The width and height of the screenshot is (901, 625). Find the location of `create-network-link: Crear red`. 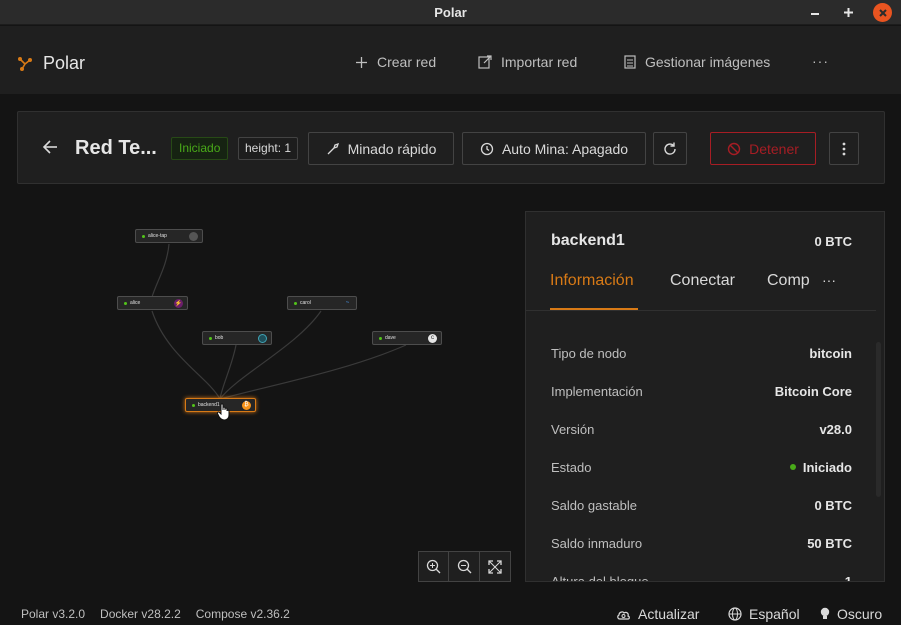

create-network-link: Crear red is located at coordinates (395, 62).